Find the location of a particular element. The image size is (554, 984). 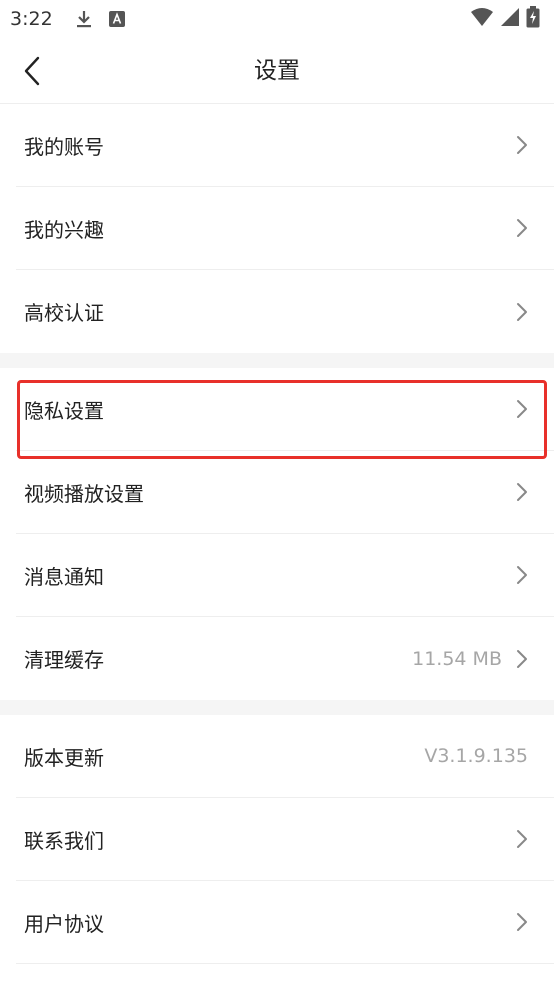

settings-item-video-playback: 视频播放设置 is located at coordinates (285, 492).